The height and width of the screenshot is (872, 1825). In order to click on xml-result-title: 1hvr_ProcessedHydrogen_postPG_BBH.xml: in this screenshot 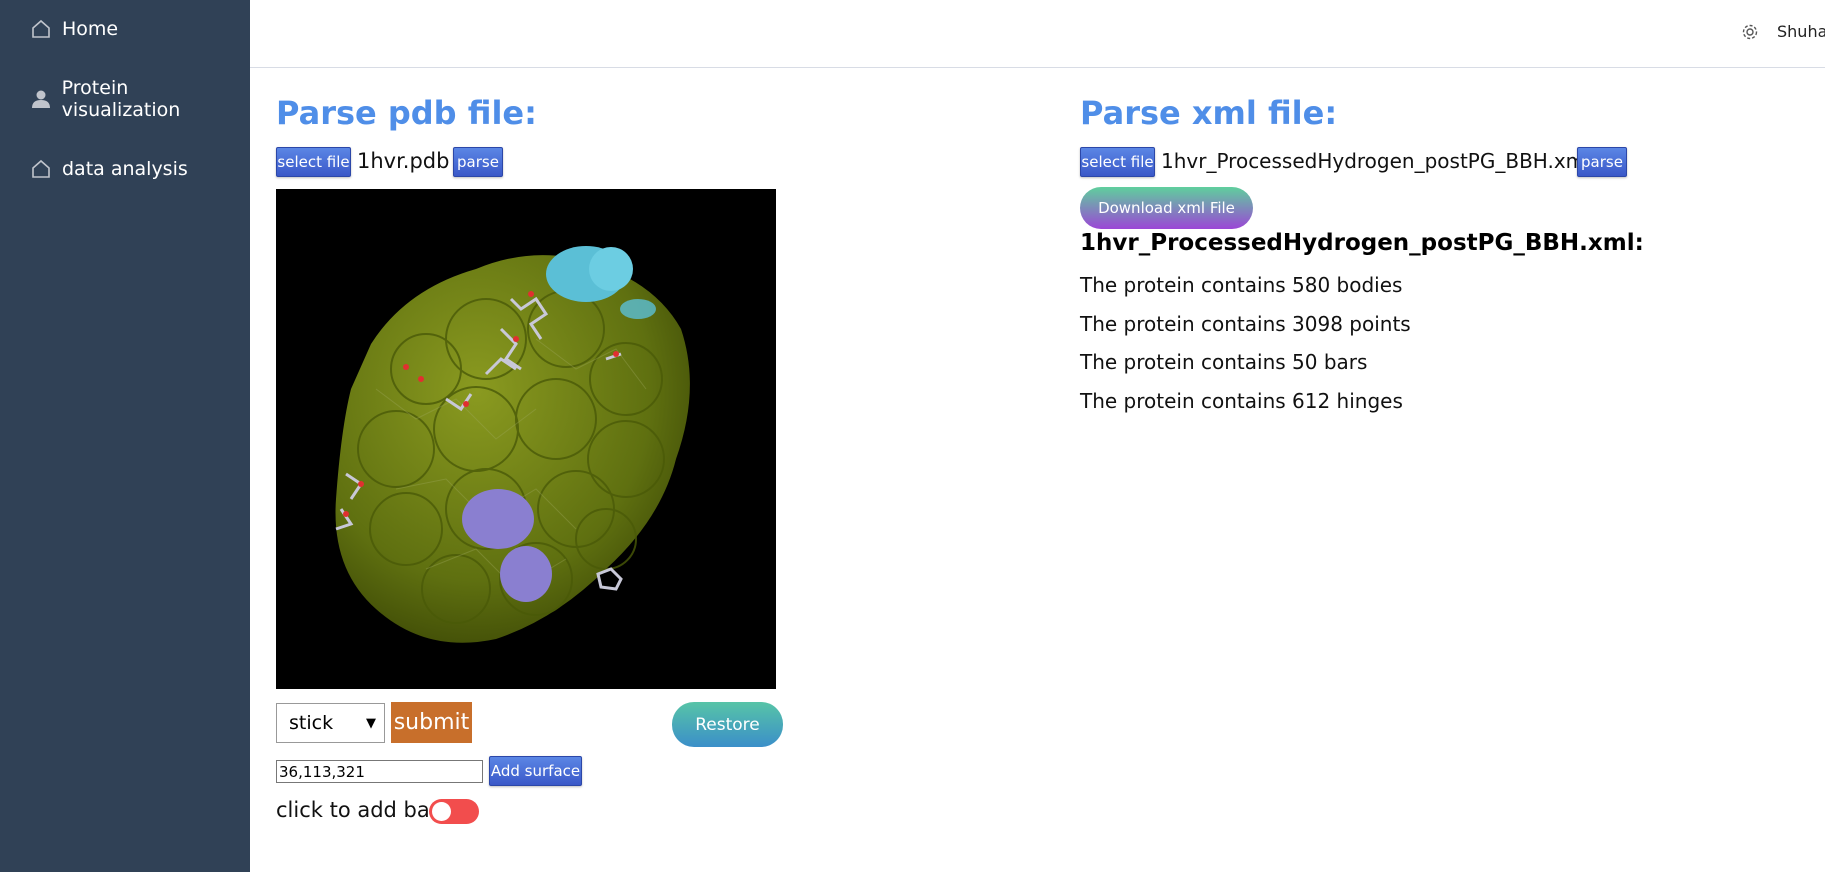, I will do `click(1362, 243)`.